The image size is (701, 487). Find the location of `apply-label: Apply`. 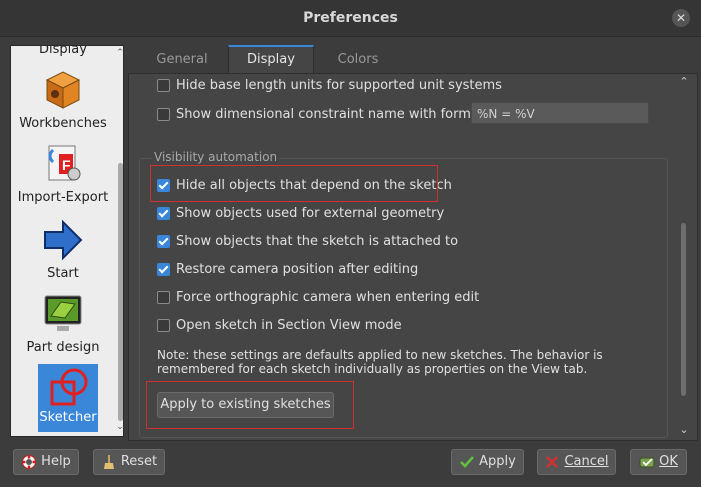

apply-label: Apply is located at coordinates (497, 461).